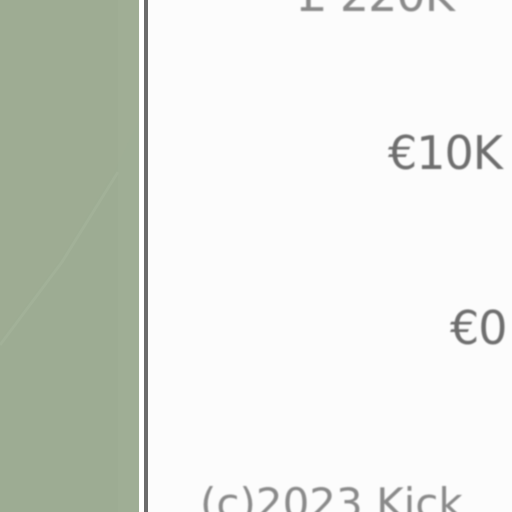  Describe the element at coordinates (445, 153) in the screenshot. I see `y-axis-tick-mid: €10K` at that location.